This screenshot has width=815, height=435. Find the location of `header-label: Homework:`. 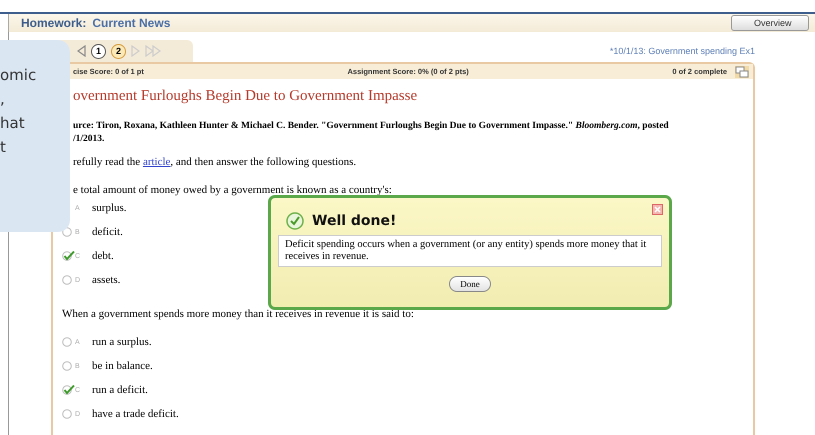

header-label: Homework: is located at coordinates (53, 23).